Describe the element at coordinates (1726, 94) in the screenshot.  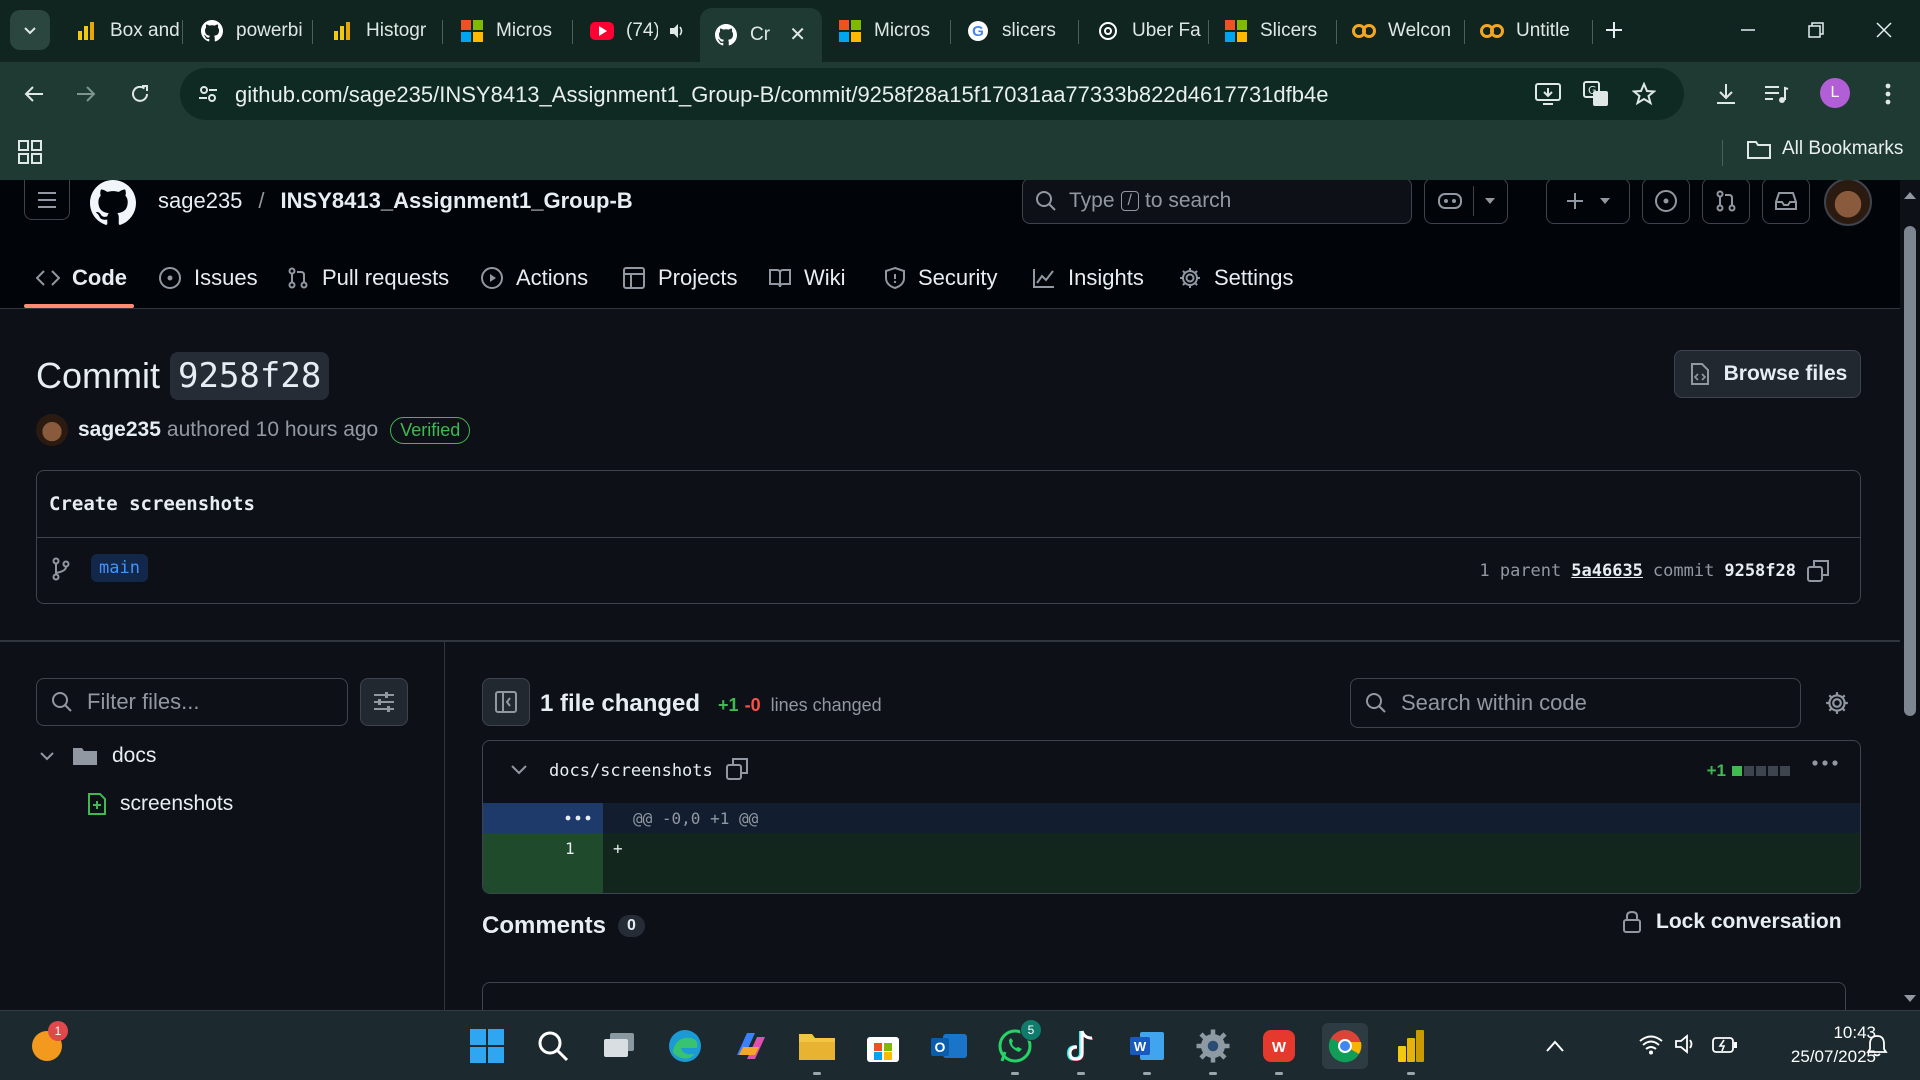
I see `downloads-icon` at that location.